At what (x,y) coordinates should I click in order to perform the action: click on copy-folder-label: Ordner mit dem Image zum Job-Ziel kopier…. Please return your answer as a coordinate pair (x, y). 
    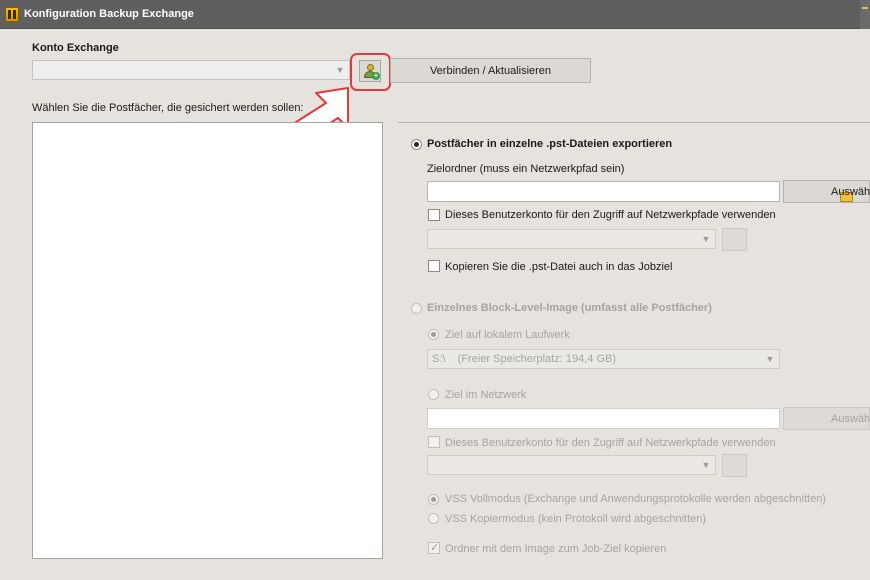
    Looking at the image, I should click on (556, 549).